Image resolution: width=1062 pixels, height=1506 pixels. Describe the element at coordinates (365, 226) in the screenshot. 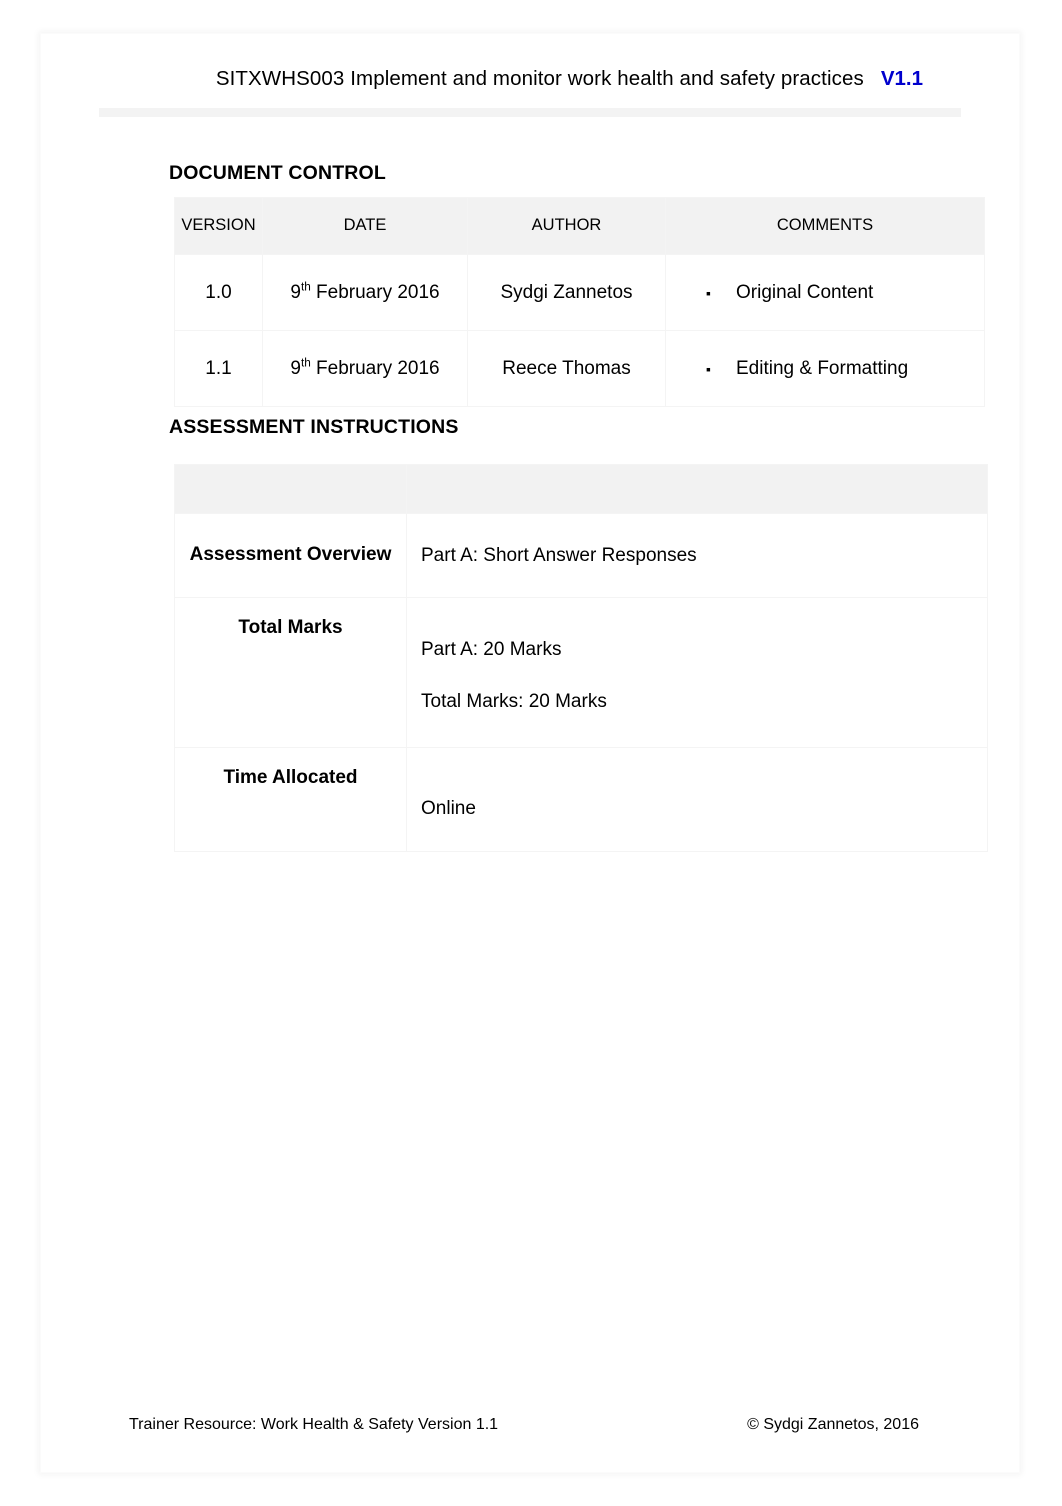

I see `column-header-date: DATE` at that location.